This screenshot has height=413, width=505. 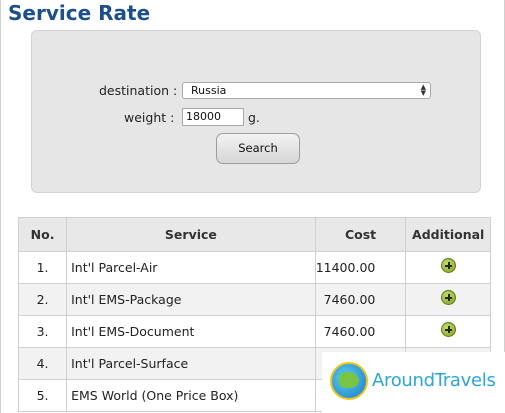 I want to click on table-header-row: No. Service Cost Additional, so click(x=254, y=234).